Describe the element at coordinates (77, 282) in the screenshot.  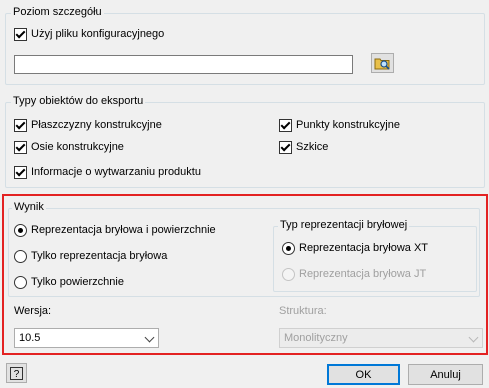
I see `surfaces-only-label: Tylko powierzchnie` at that location.